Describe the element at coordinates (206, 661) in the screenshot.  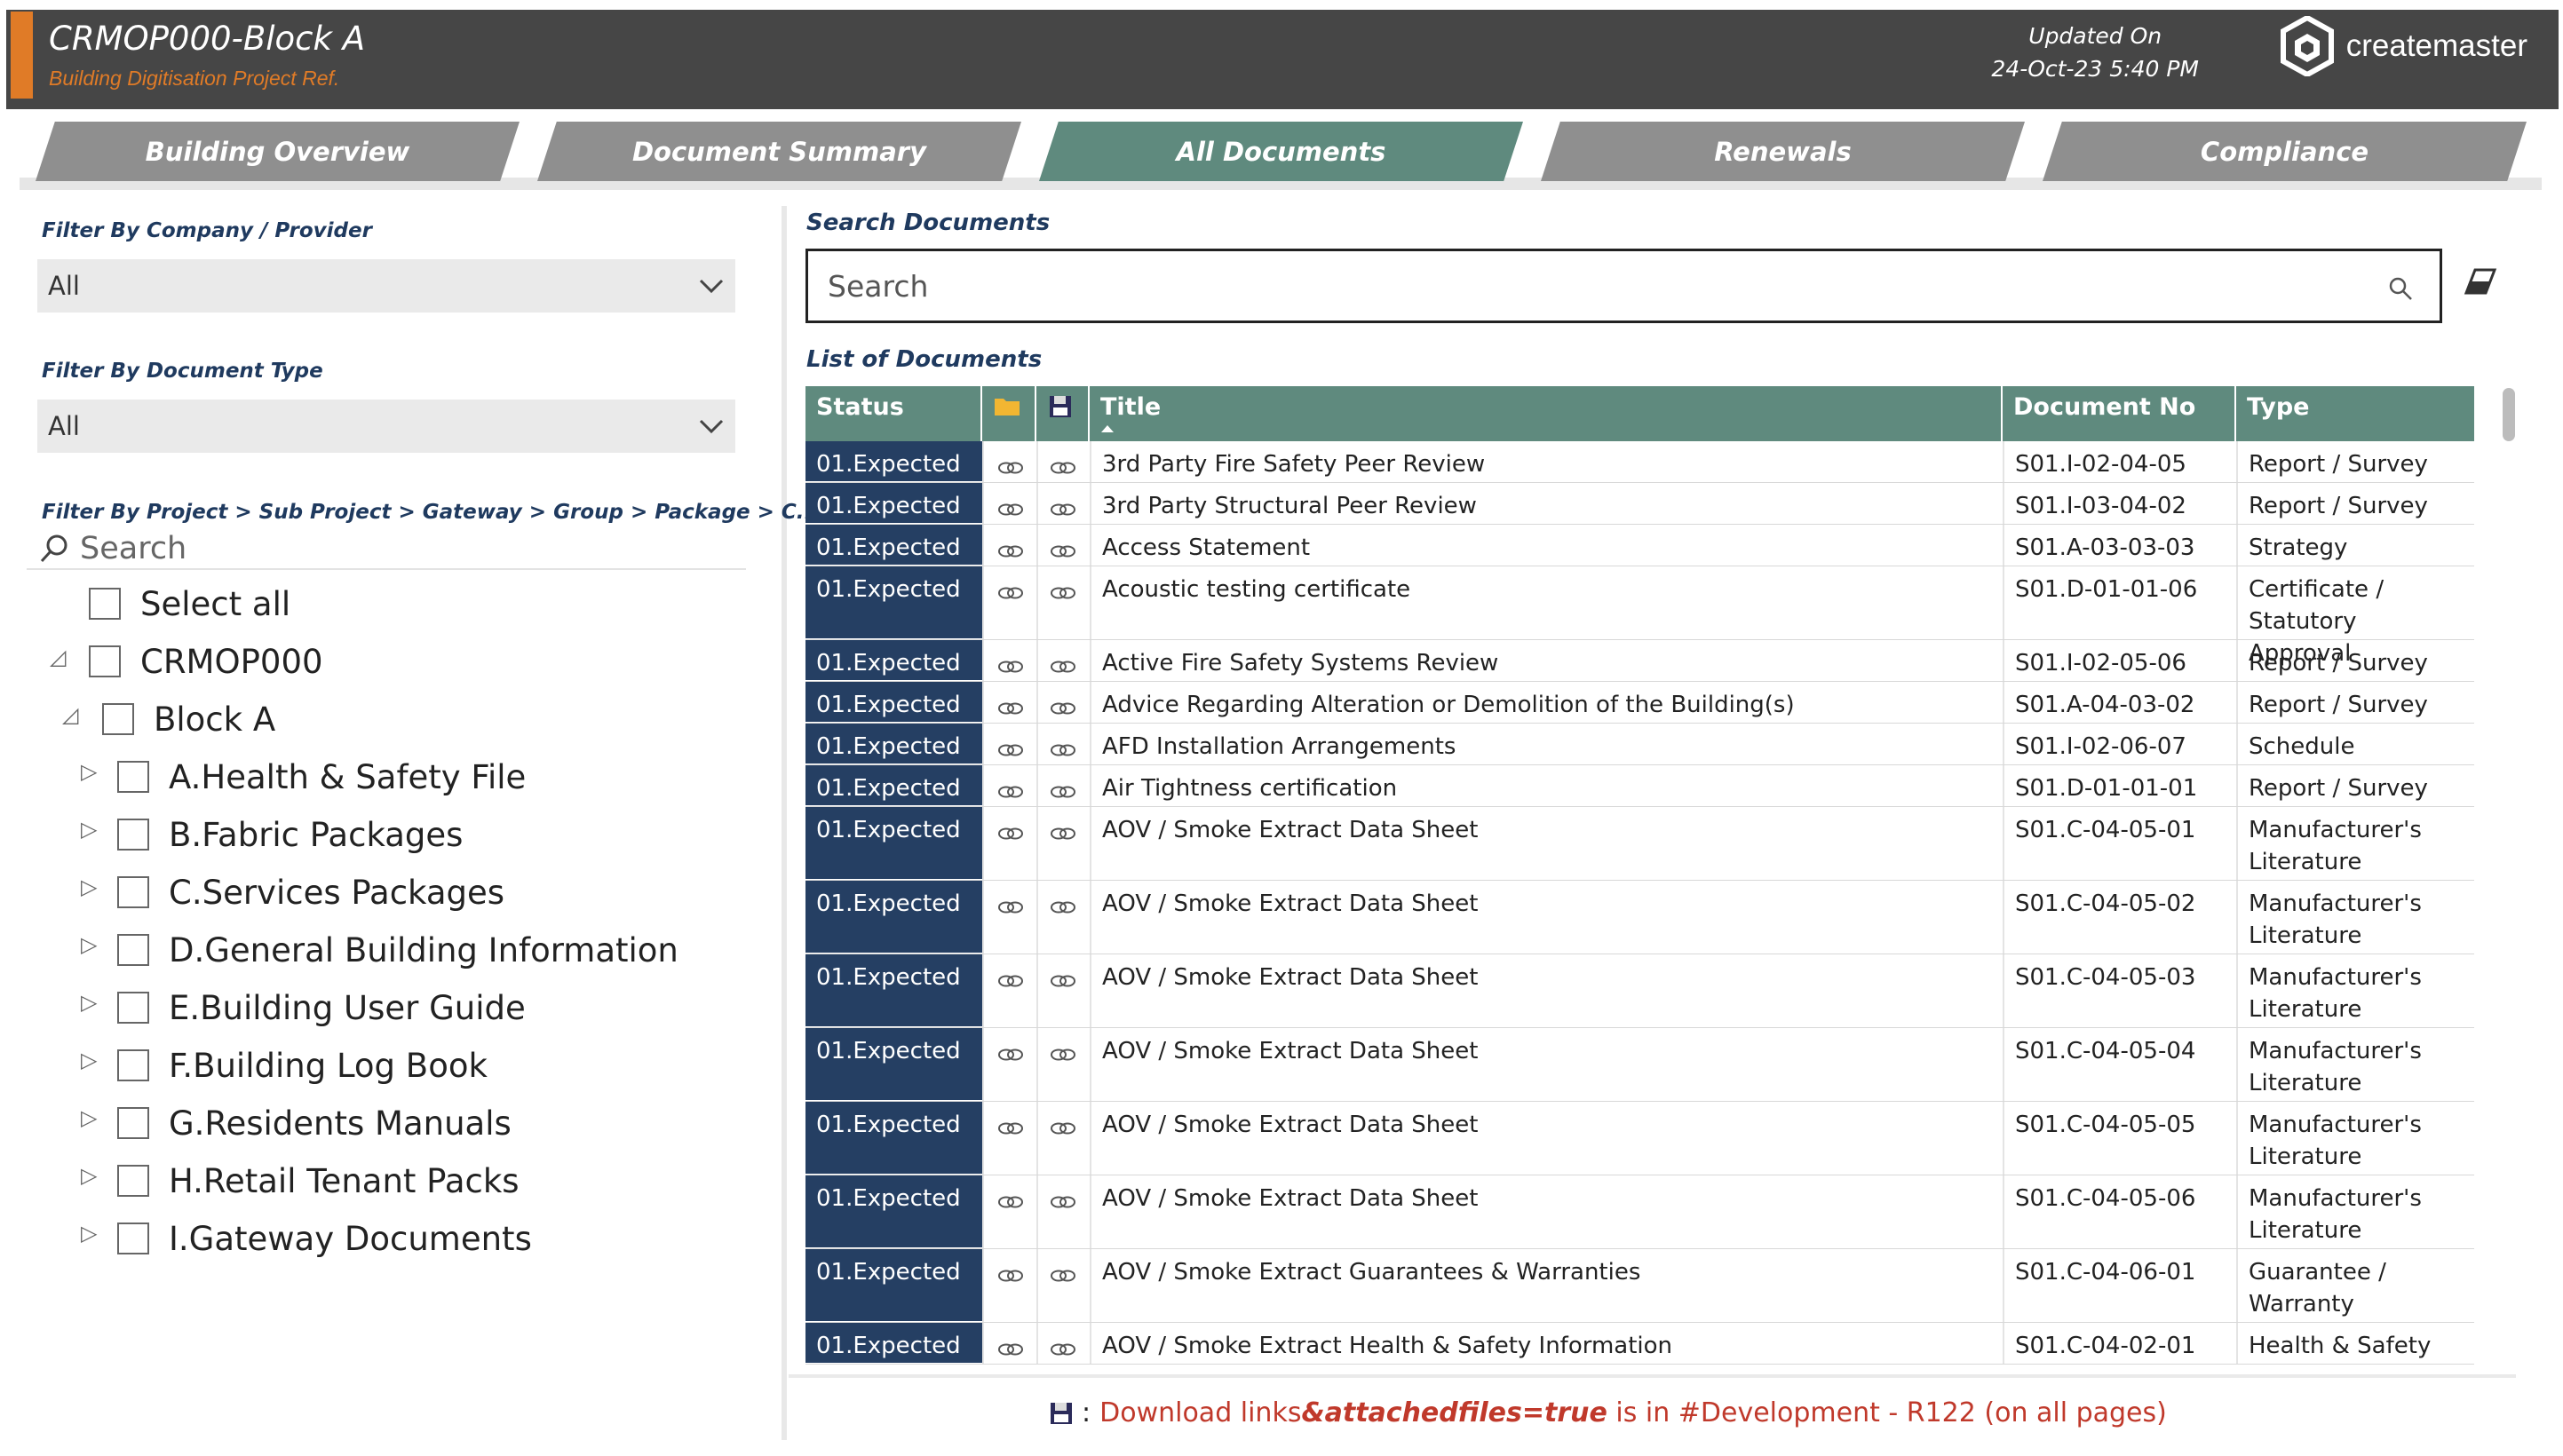
I see `tree-item-crmop000: CRMOP000` at that location.